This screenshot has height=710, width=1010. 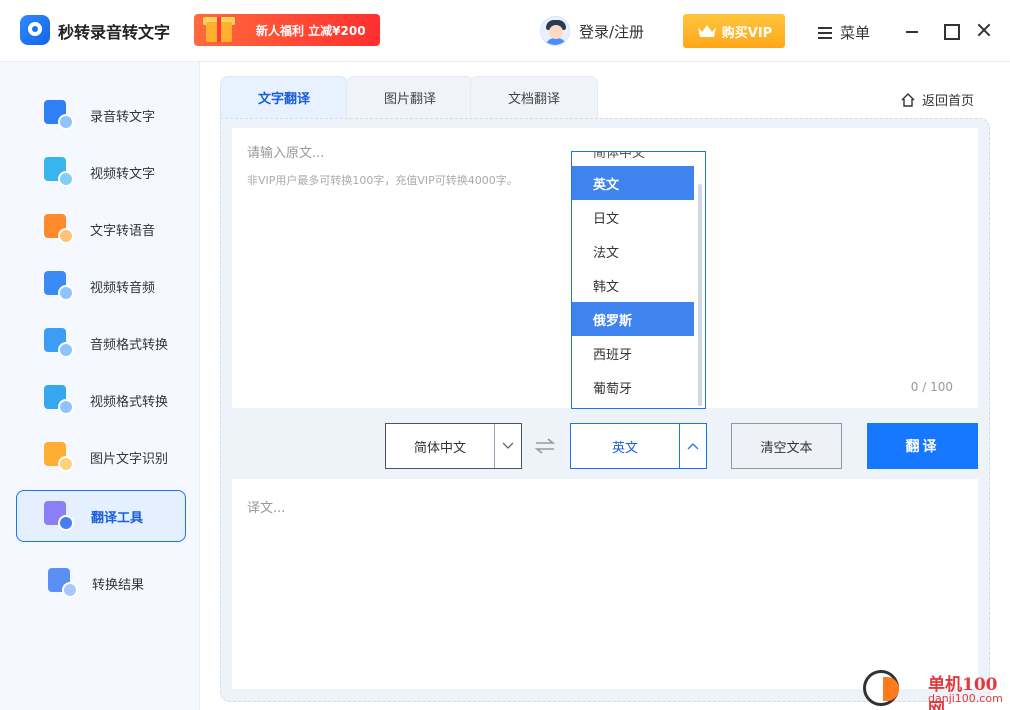 I want to click on image-ocr-icon, so click(x=59, y=457).